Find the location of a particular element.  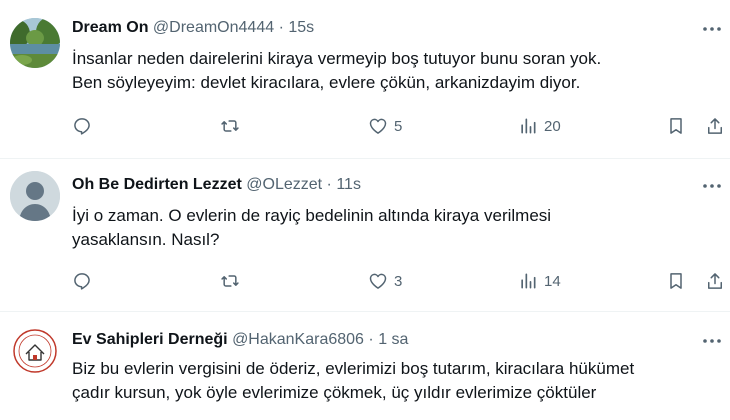

timestamp: 1 sa is located at coordinates (393, 339).